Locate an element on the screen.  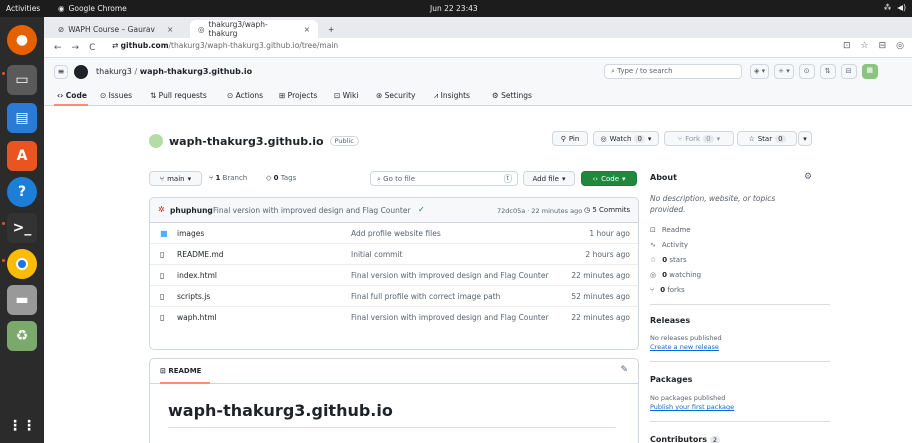
publish-package-link: Publish your first package is located at coordinates (692, 407).